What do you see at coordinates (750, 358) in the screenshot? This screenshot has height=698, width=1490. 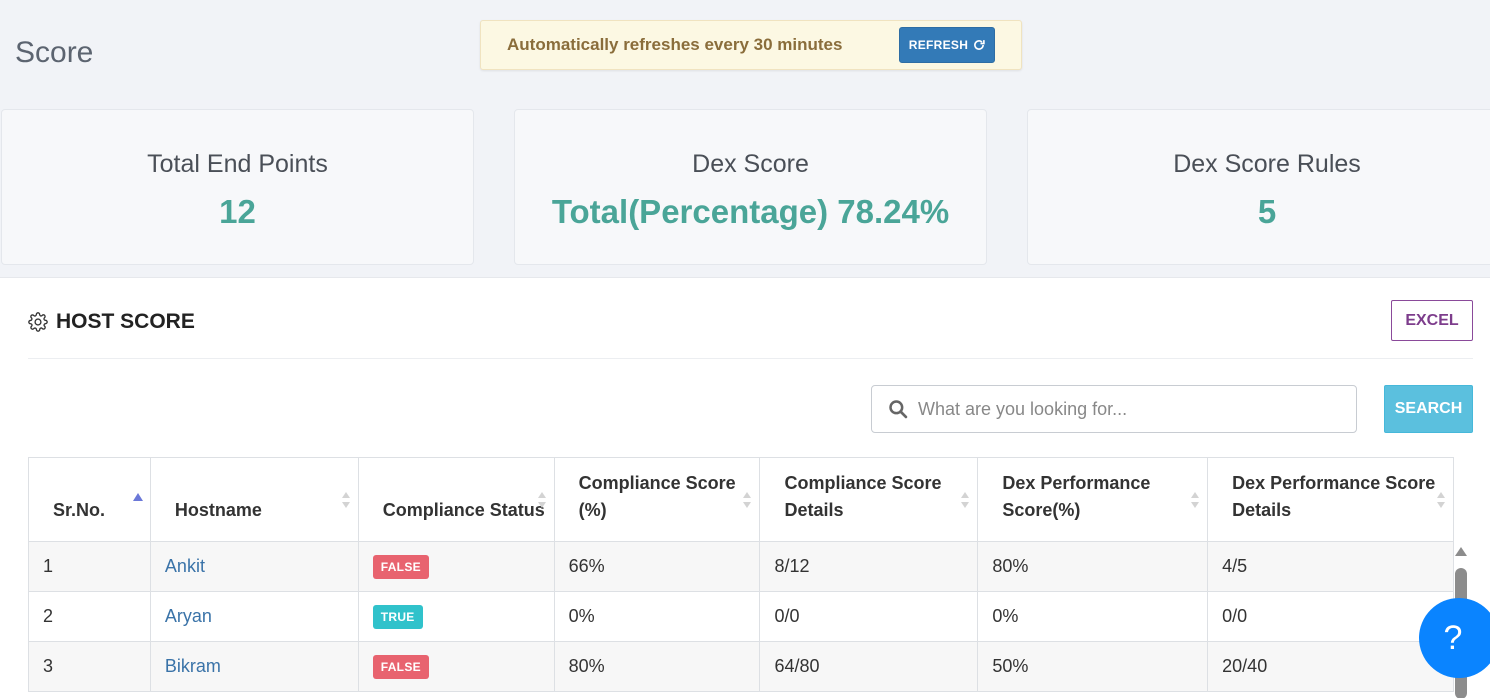 I see `divider` at bounding box center [750, 358].